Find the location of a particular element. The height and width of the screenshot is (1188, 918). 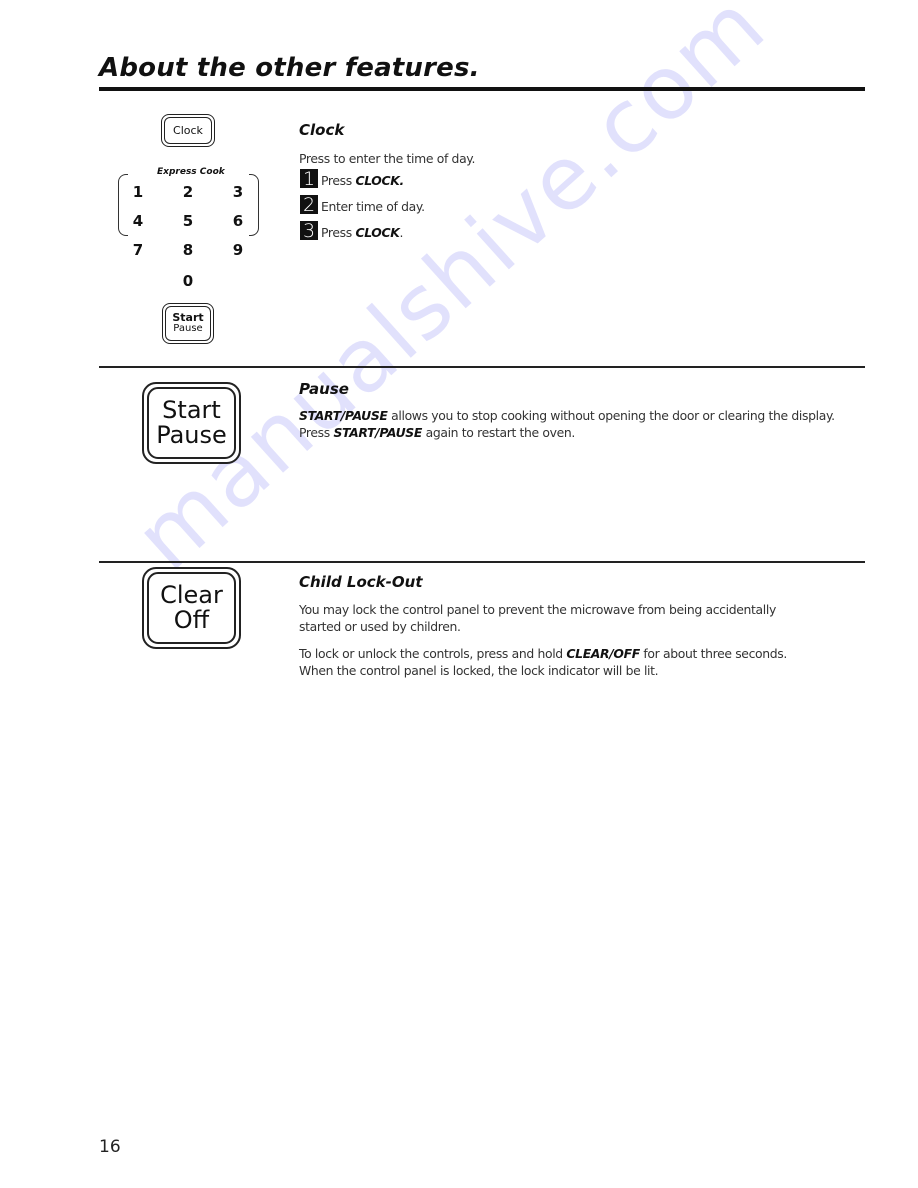

child-lock-para1-line2: started or used by children. is located at coordinates (380, 626).